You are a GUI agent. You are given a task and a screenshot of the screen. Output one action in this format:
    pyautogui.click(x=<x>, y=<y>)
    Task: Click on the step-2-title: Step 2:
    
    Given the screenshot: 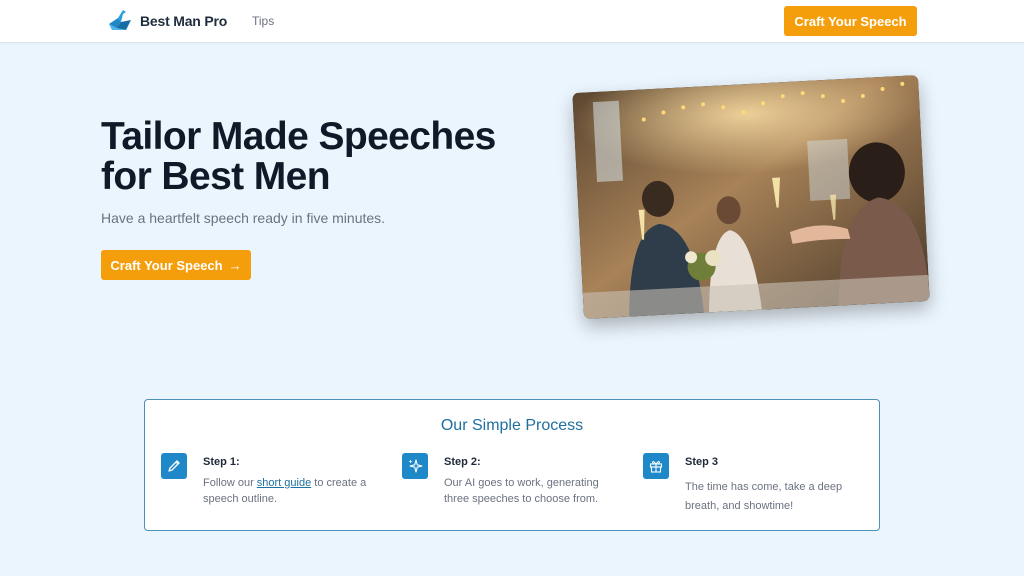 What is the action you would take?
    pyautogui.click(x=462, y=462)
    